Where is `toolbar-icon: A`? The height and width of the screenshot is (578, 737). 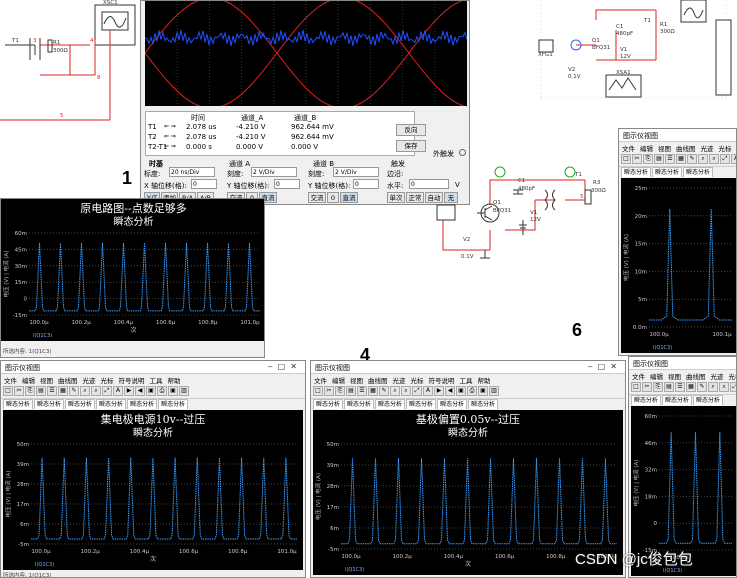 toolbar-icon: A is located at coordinates (118, 391).